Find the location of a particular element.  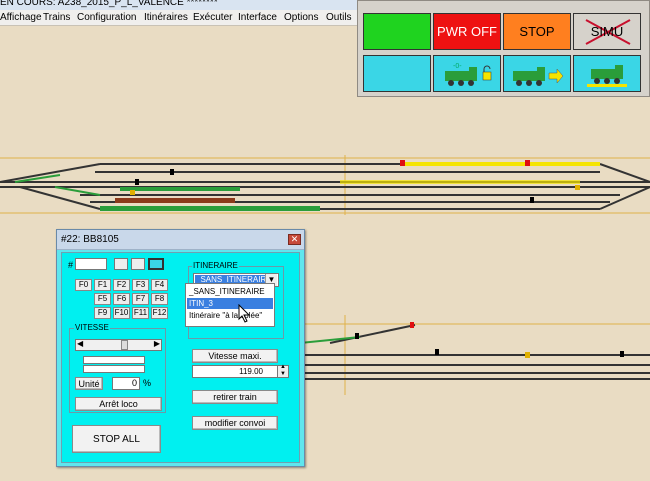

pwr-off-label: PWR OFF is located at coordinates (467, 31).